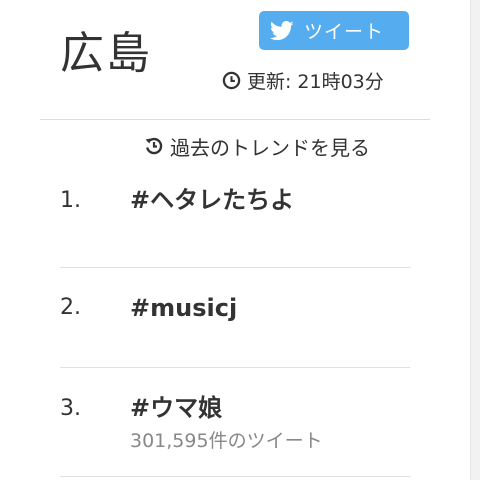 The image size is (480, 480). What do you see at coordinates (176, 408) in the screenshot?
I see `trend-name: #ウマ娘` at bounding box center [176, 408].